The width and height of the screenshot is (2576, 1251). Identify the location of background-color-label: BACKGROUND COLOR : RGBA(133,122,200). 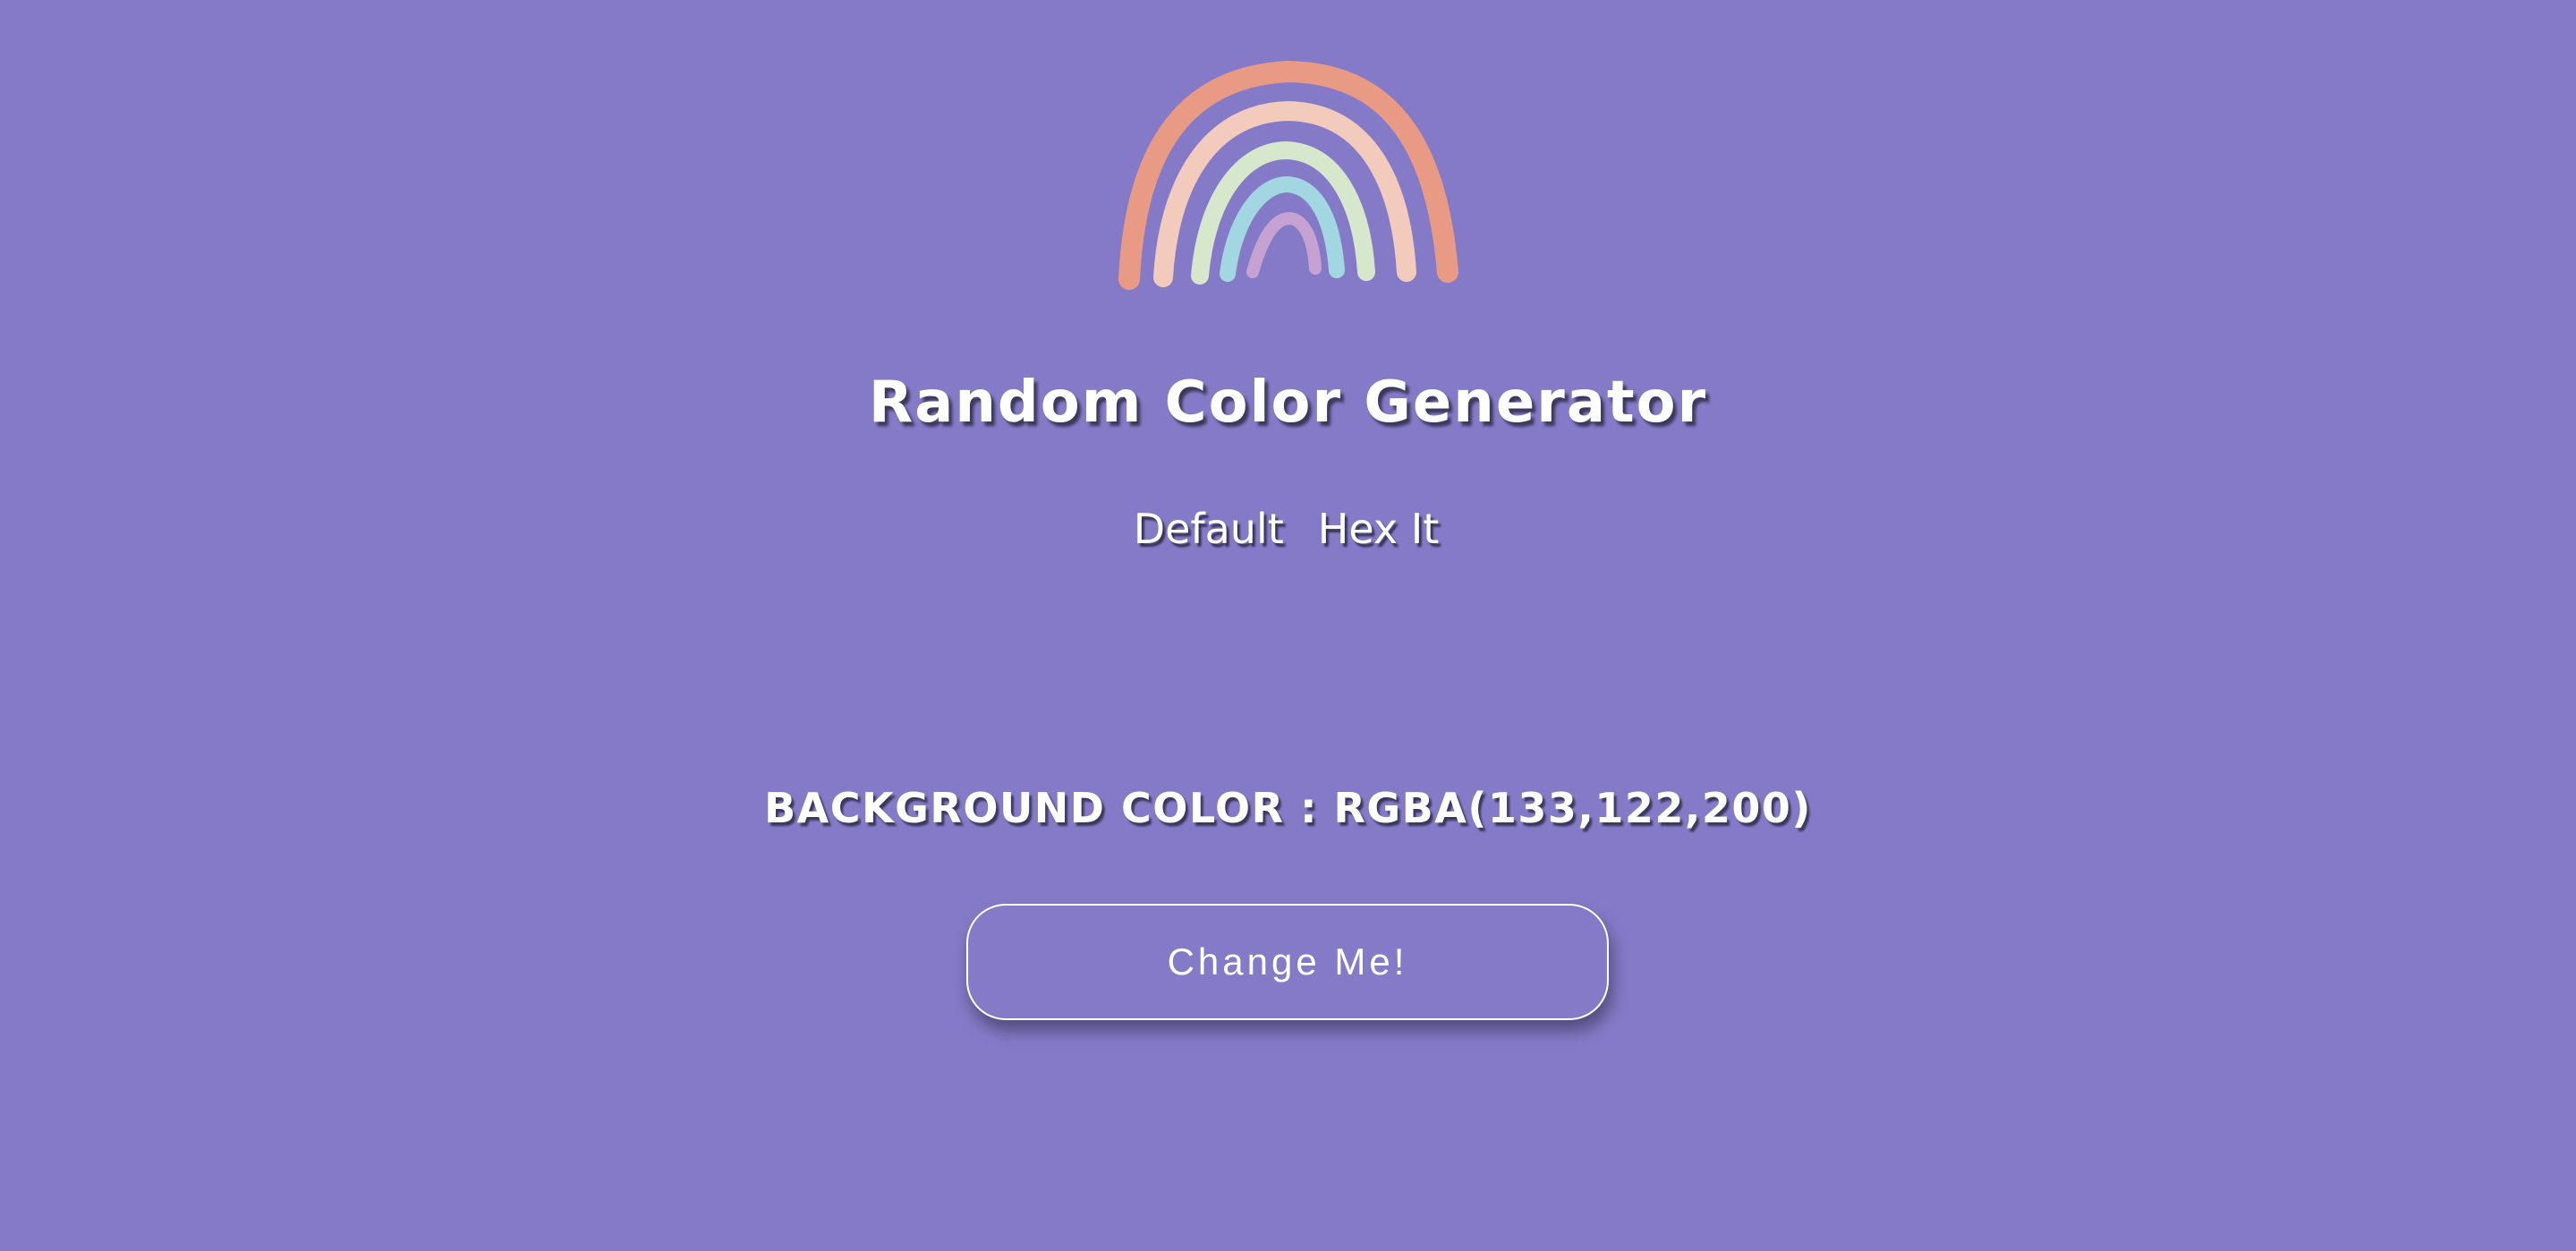
(1288, 808).